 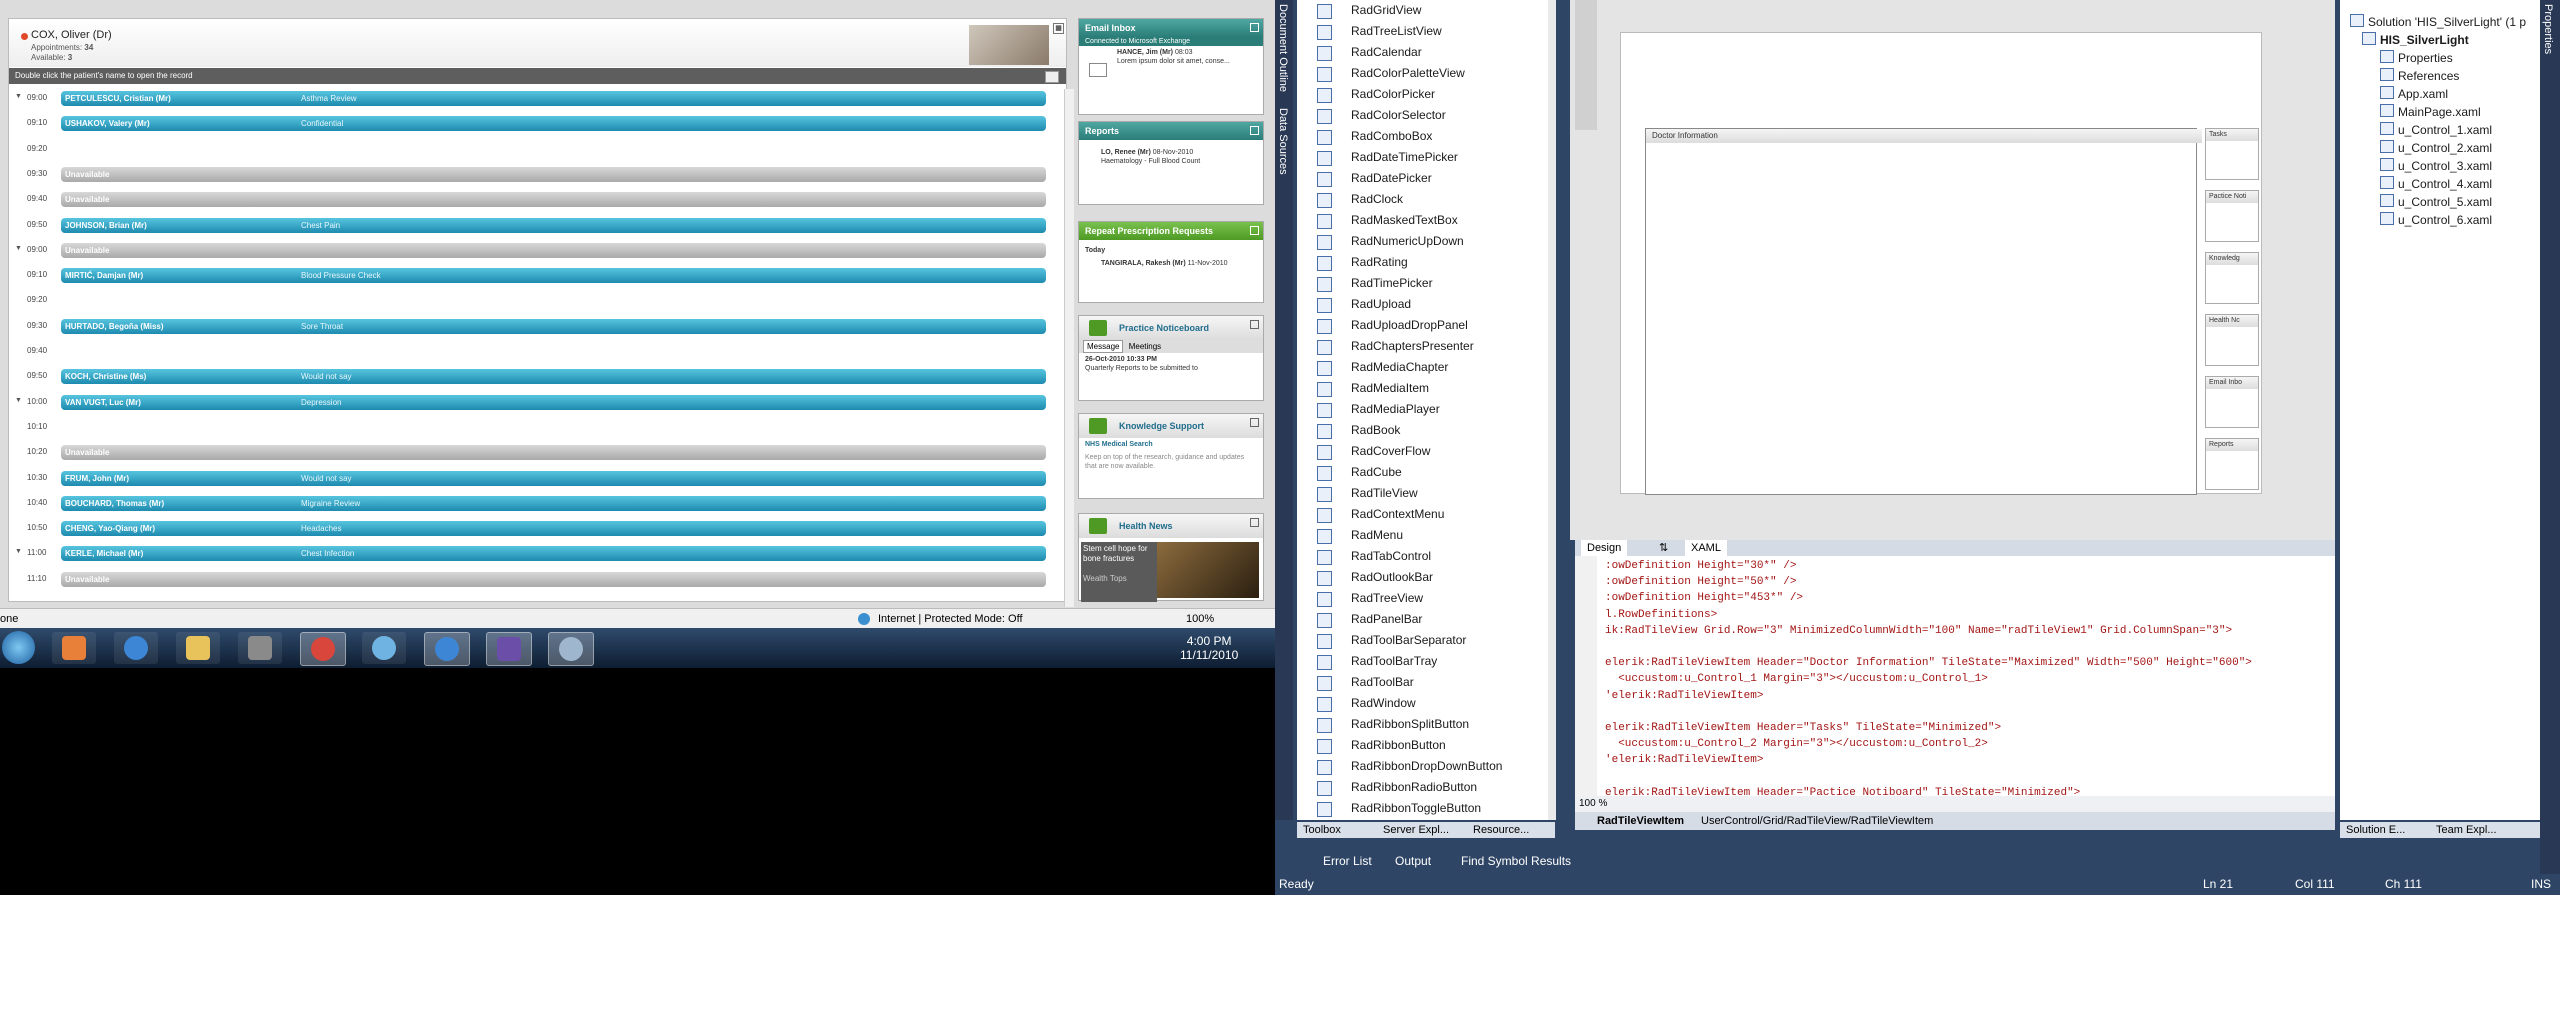 I want to click on solution-item: MainPage.xaml, so click(x=2430, y=112).